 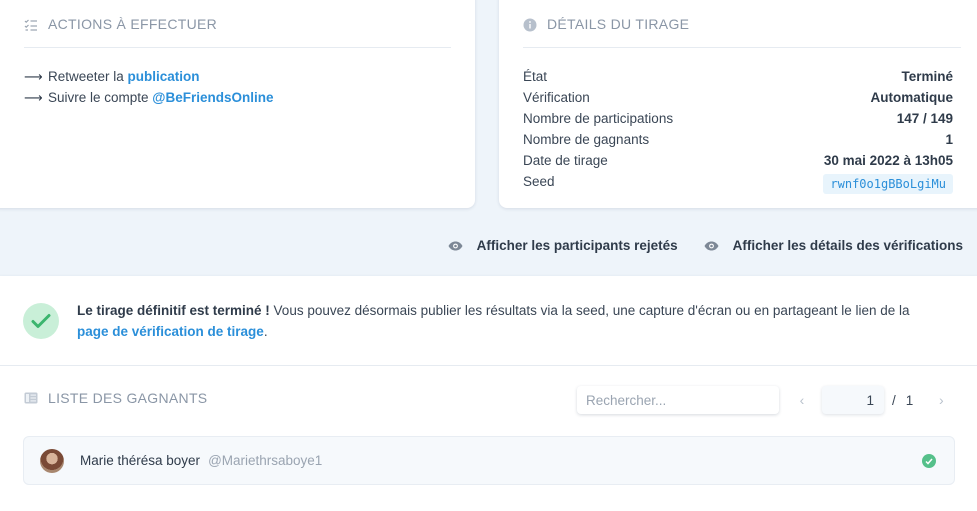 What do you see at coordinates (565, 160) in the screenshot?
I see `detail-label: Date de tirage` at bounding box center [565, 160].